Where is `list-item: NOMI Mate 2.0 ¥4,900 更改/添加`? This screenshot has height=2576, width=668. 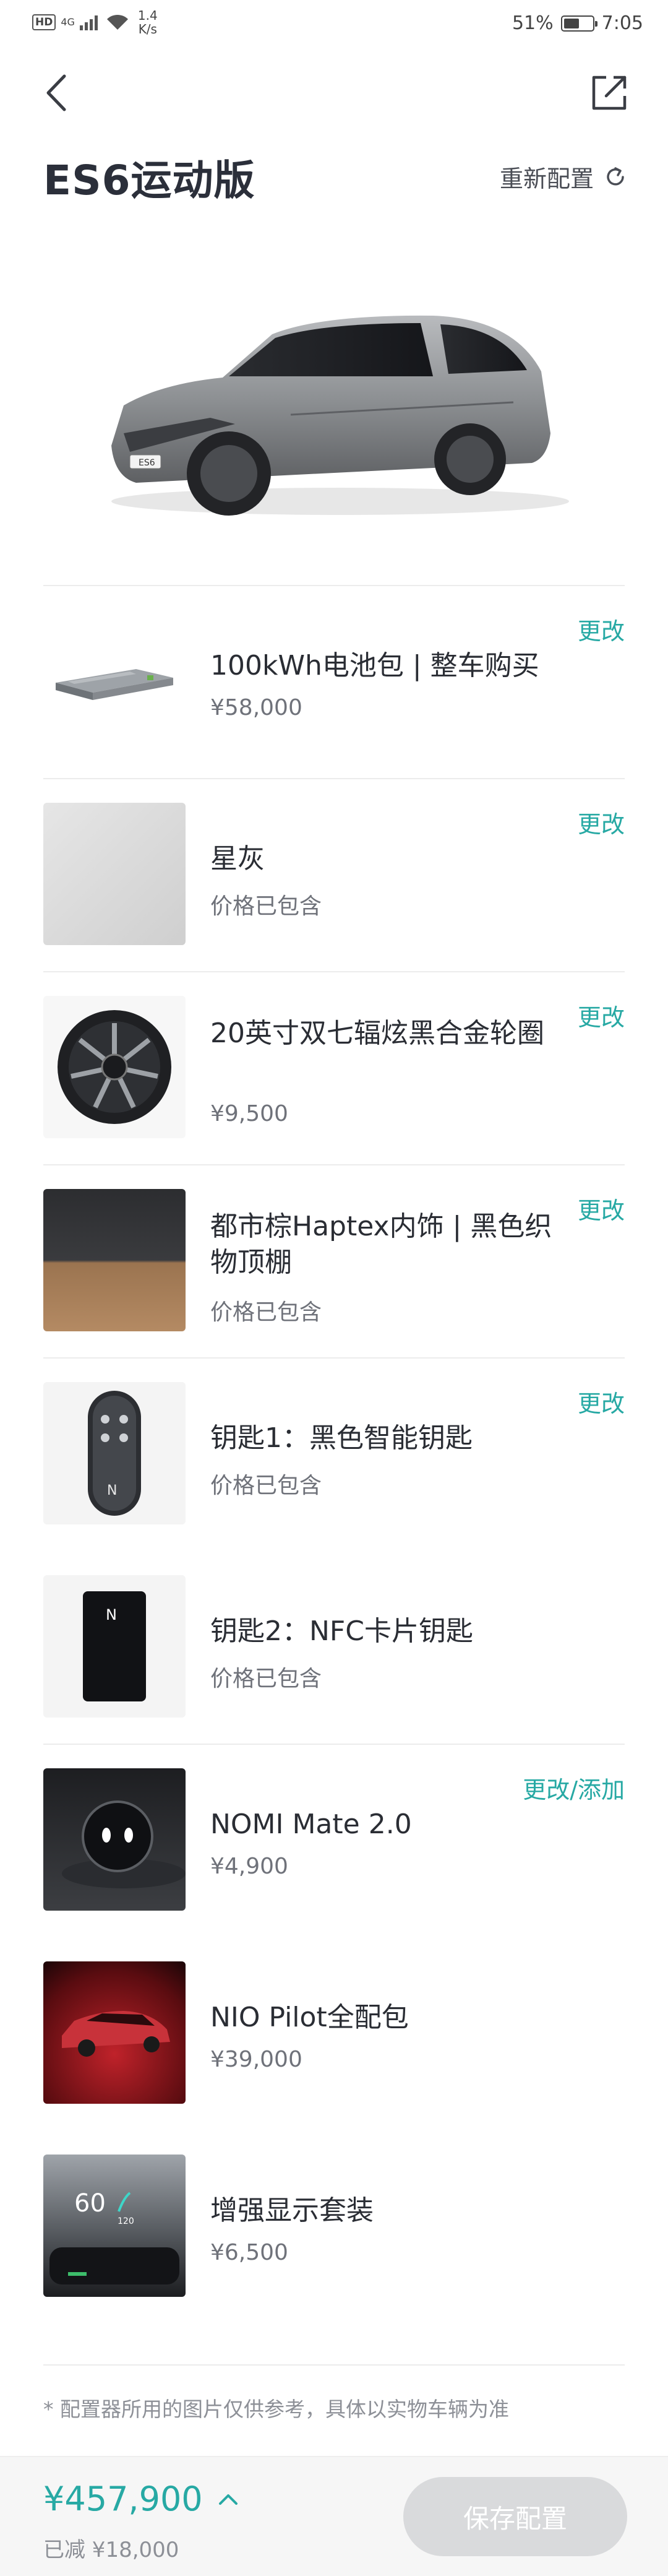 list-item: NOMI Mate 2.0 ¥4,900 更改/添加 is located at coordinates (334, 1840).